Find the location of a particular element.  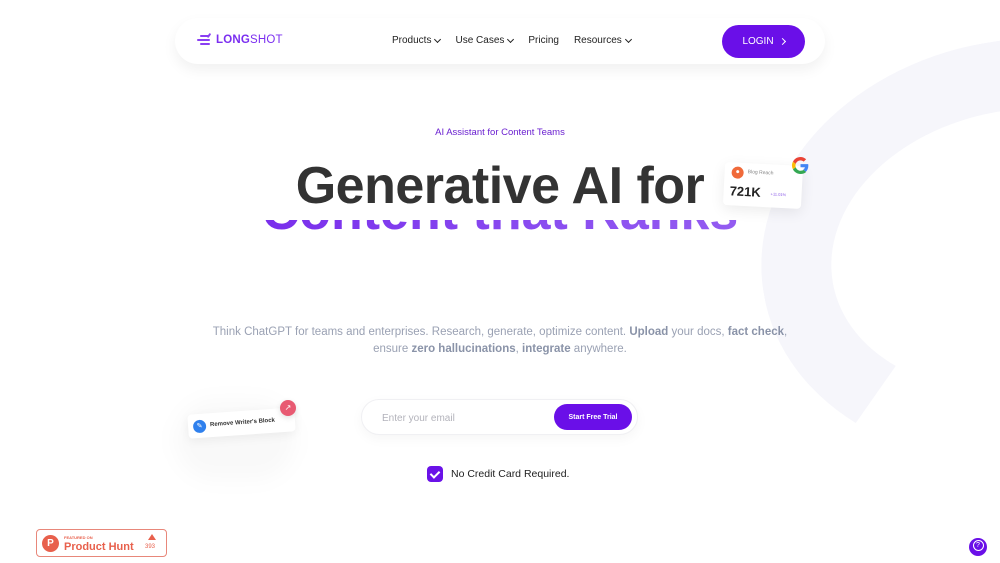

no-credit-card-note: No Credit Card Required. is located at coordinates (498, 474).